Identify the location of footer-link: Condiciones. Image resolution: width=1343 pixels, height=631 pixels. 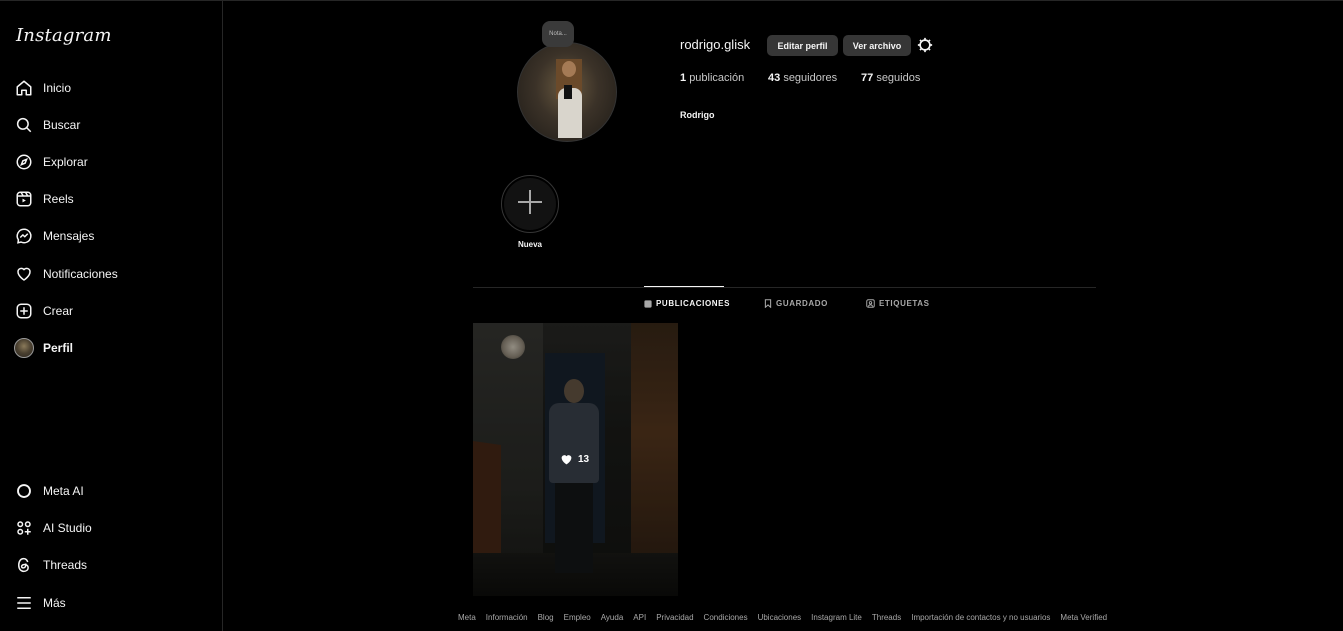
(726, 617).